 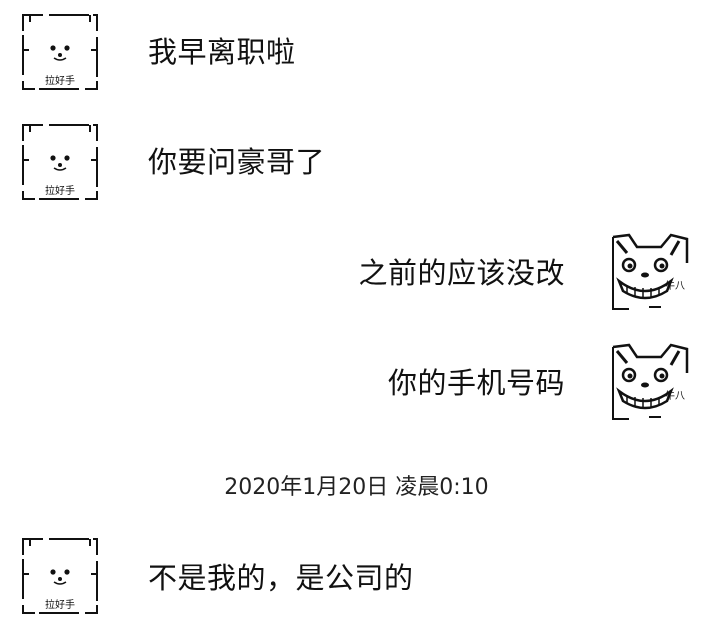 What do you see at coordinates (281, 578) in the screenshot?
I see `message-text: 不是我的，是公司的` at bounding box center [281, 578].